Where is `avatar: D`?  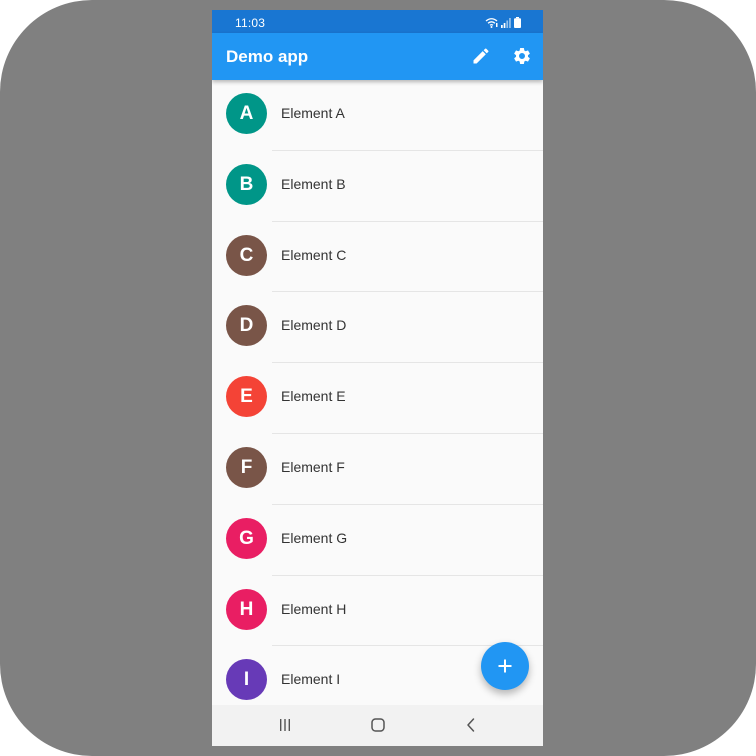
avatar: D is located at coordinates (246, 326).